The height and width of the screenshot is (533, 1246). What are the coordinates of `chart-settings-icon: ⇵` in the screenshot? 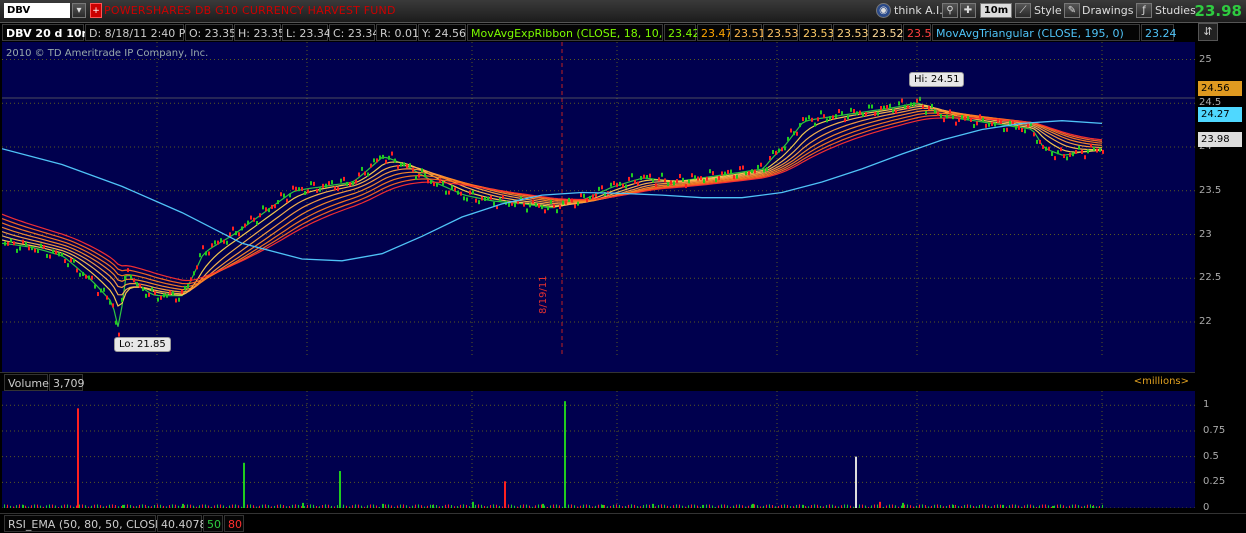 It's located at (1208, 32).